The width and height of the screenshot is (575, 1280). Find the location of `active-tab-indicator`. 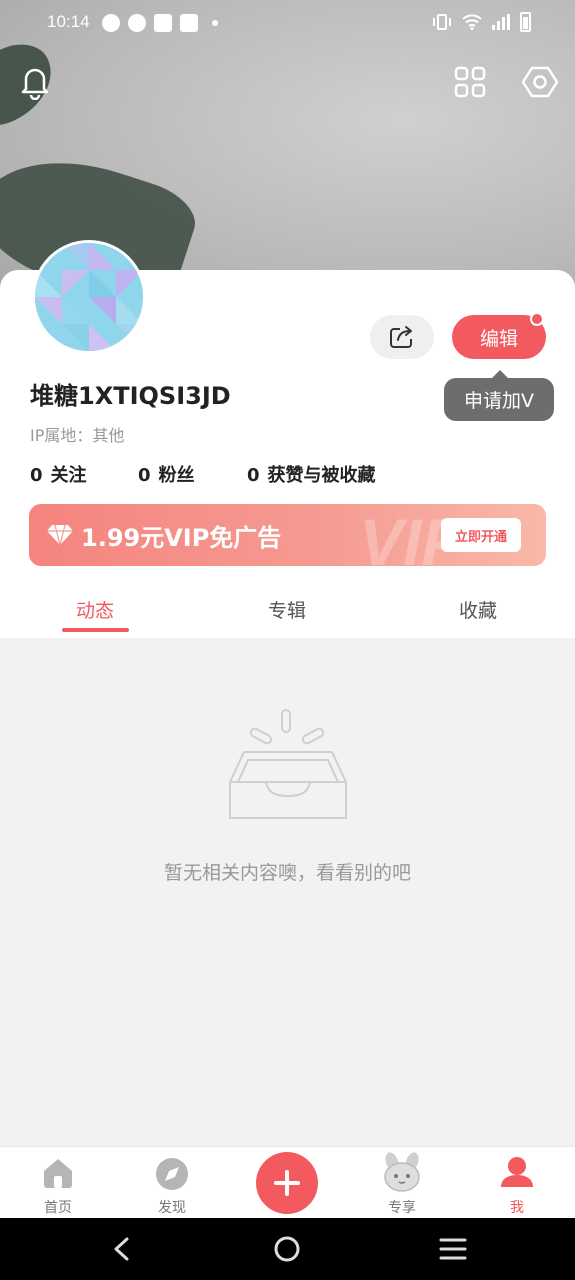

active-tab-indicator is located at coordinates (95, 630).